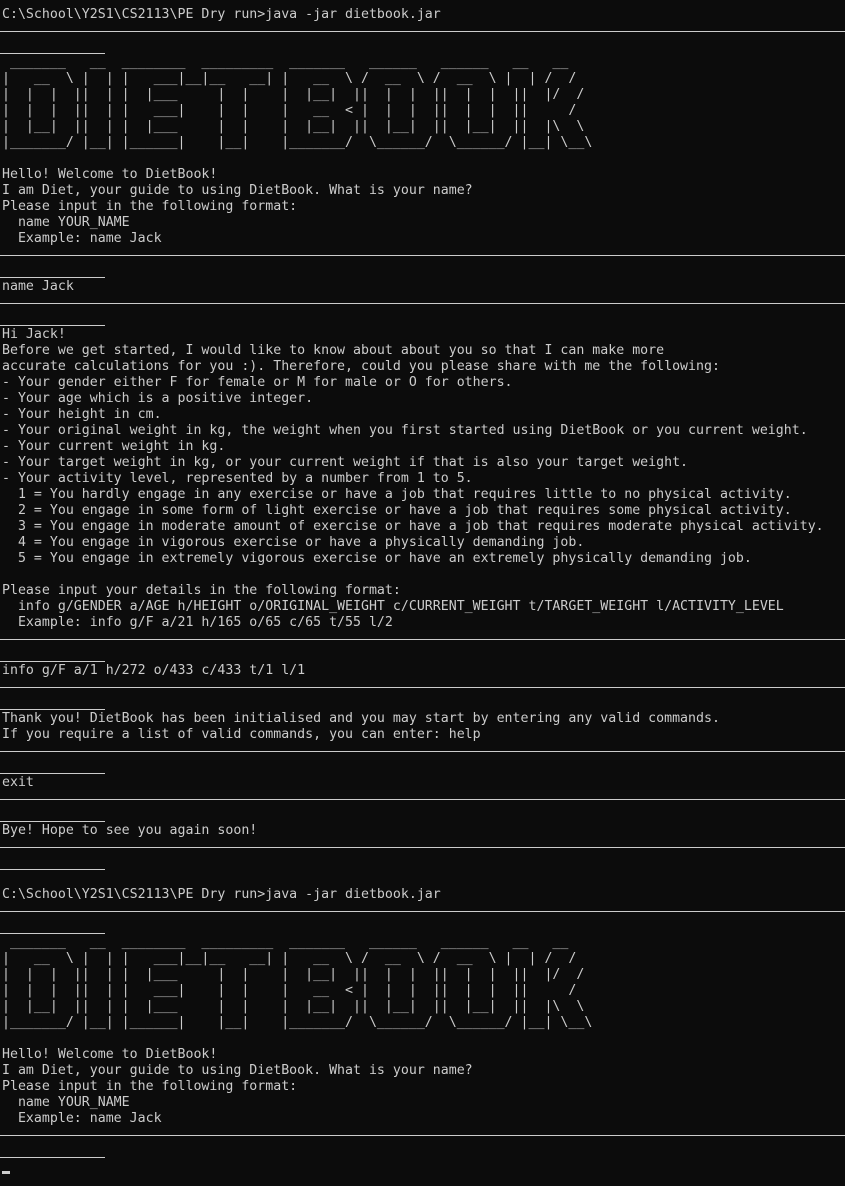 Image resolution: width=845 pixels, height=1186 pixels. What do you see at coordinates (130, 830) in the screenshot?
I see `terminal-line: Bye! Hope to see you again soon!` at bounding box center [130, 830].